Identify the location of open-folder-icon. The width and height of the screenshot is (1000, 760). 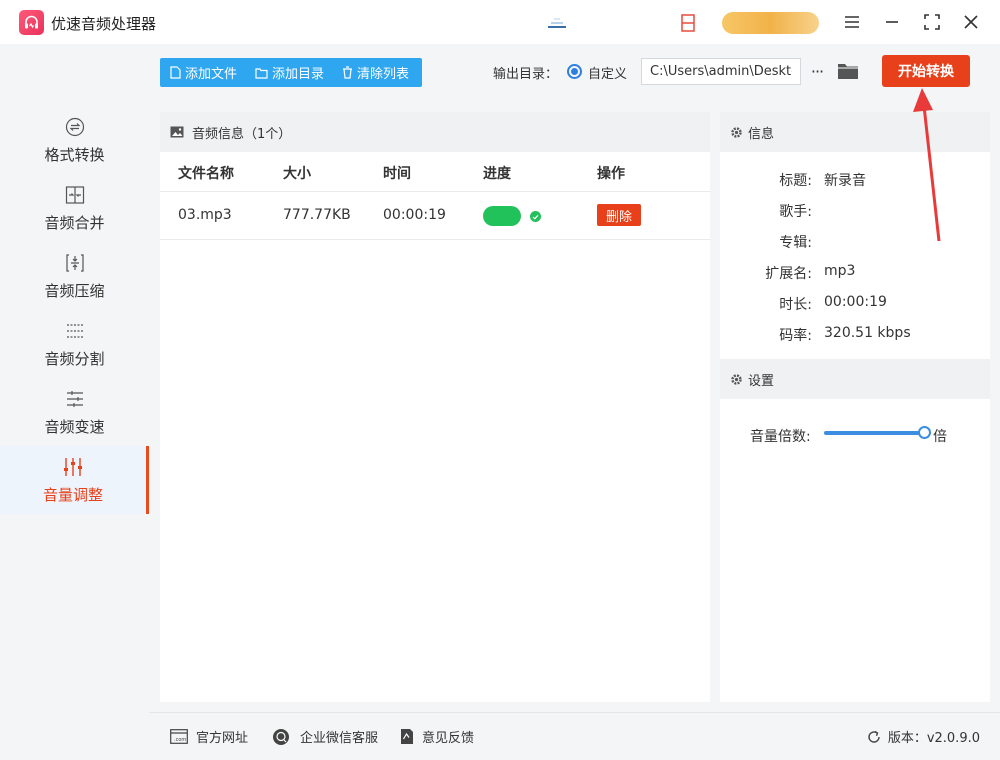
(848, 71).